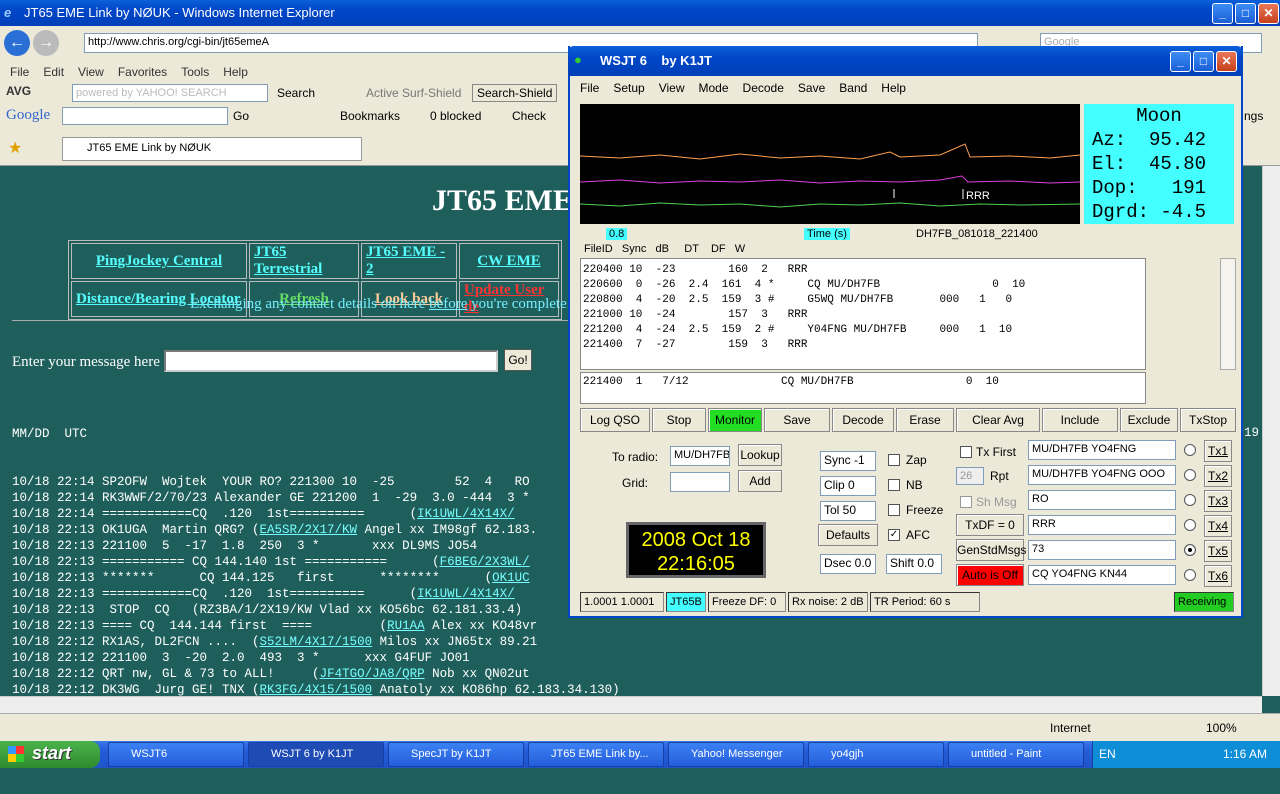 The height and width of the screenshot is (794, 1280). I want to click on ie-horizontal-scrollbar, so click(631, 704).